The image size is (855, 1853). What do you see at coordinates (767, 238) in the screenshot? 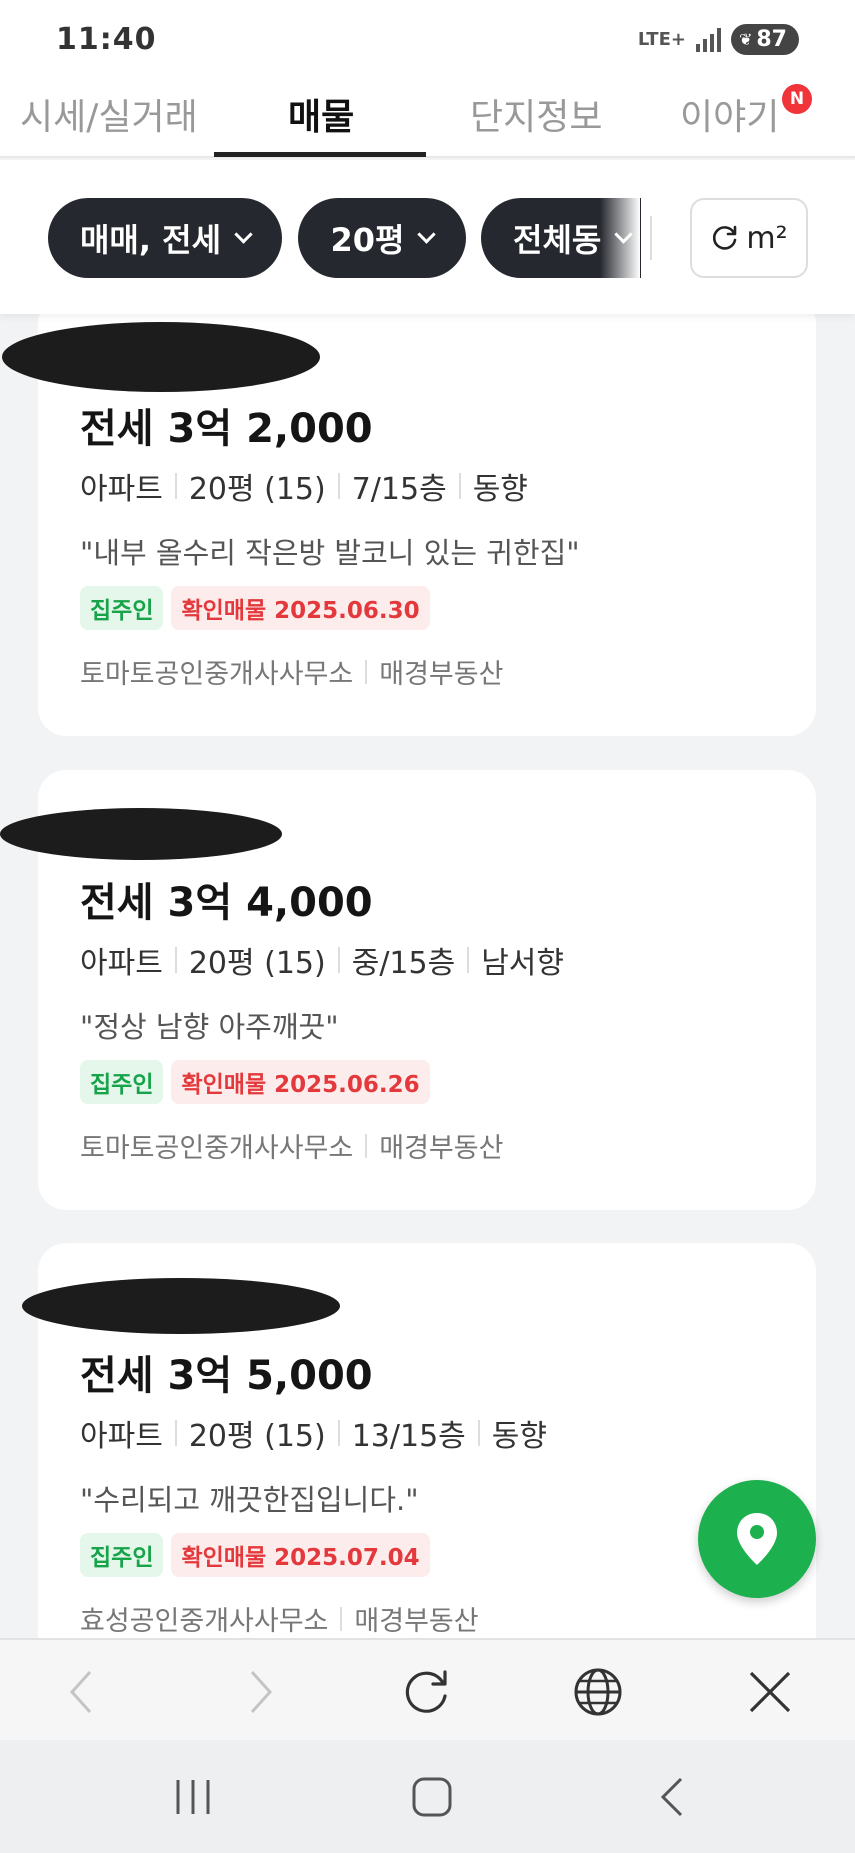
I see `unit-label: m²` at bounding box center [767, 238].